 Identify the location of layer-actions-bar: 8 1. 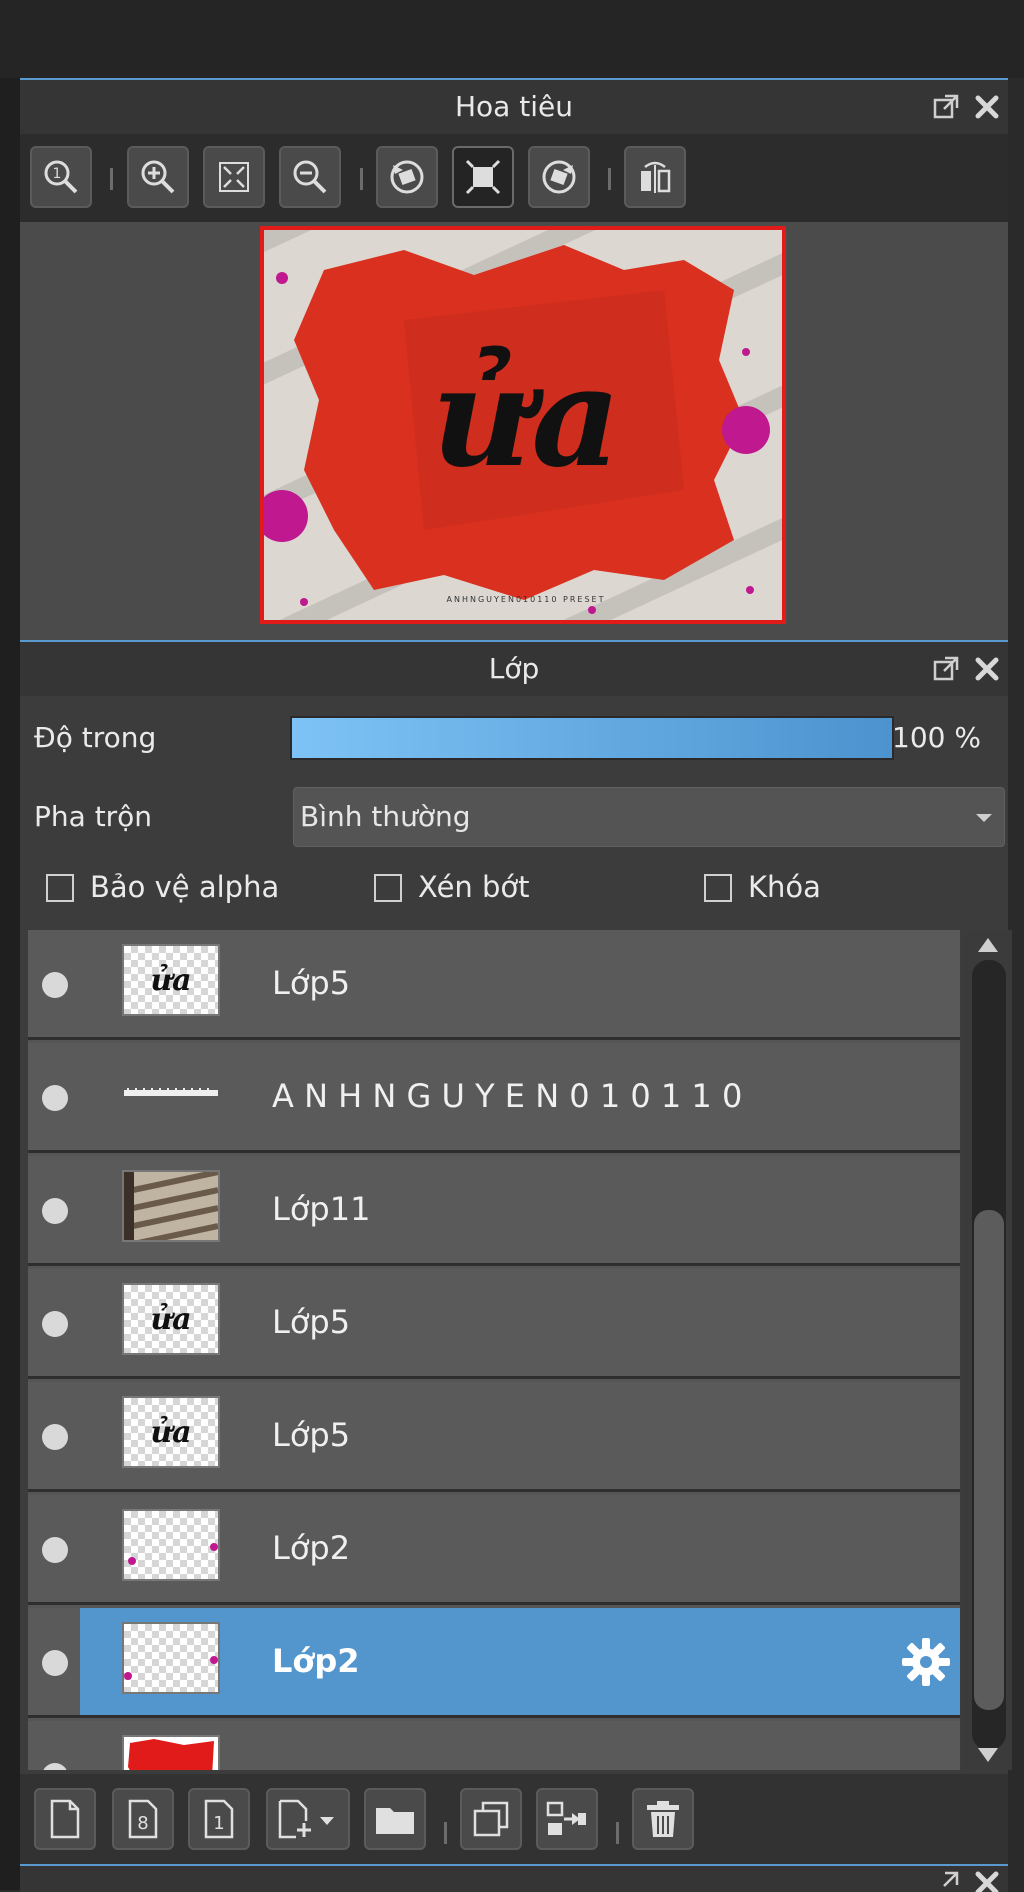
(514, 1820).